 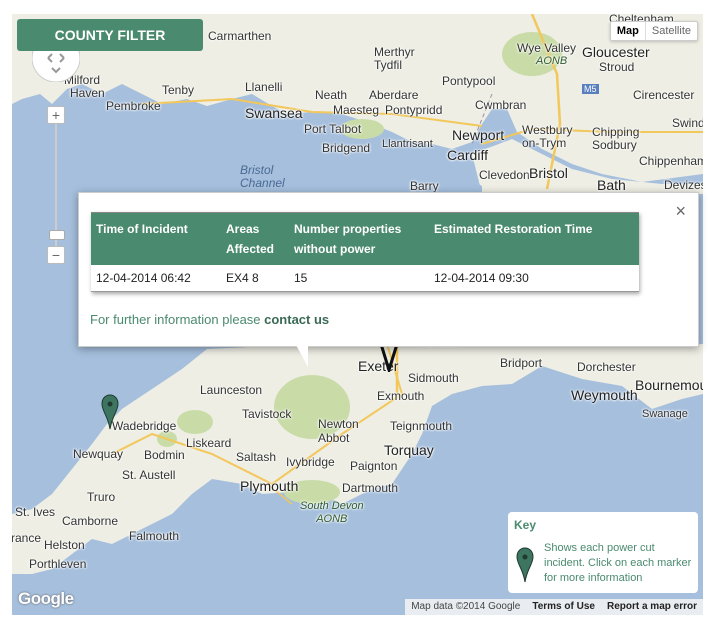 What do you see at coordinates (56, 186) in the screenshot?
I see `zoom-control: + −` at bounding box center [56, 186].